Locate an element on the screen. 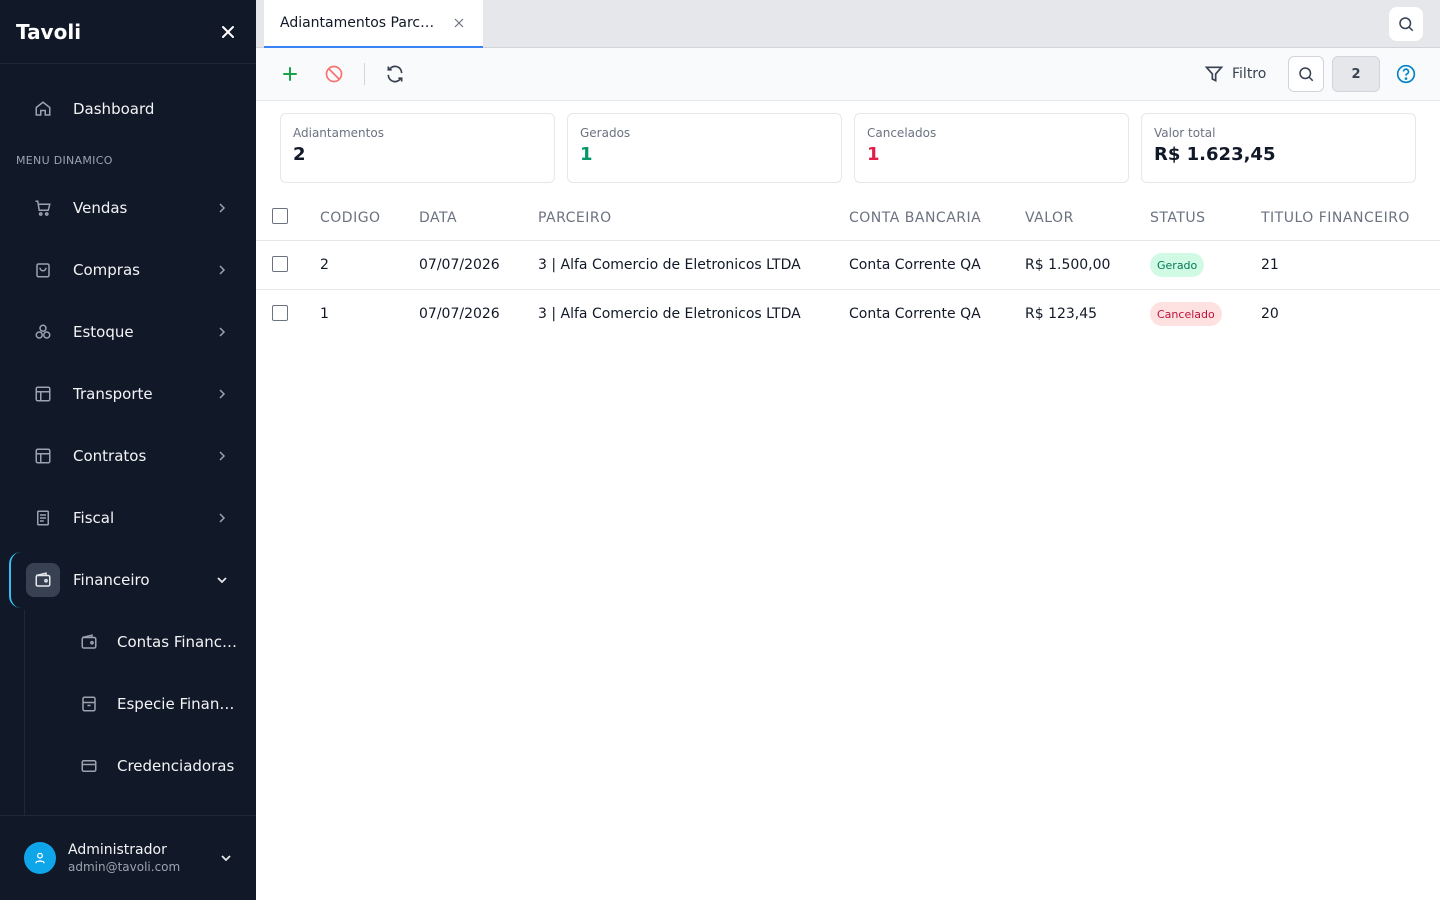 The image size is (1440, 900). sidebar-subitem-credenciadoras: Credenciadoras is located at coordinates (150, 766).